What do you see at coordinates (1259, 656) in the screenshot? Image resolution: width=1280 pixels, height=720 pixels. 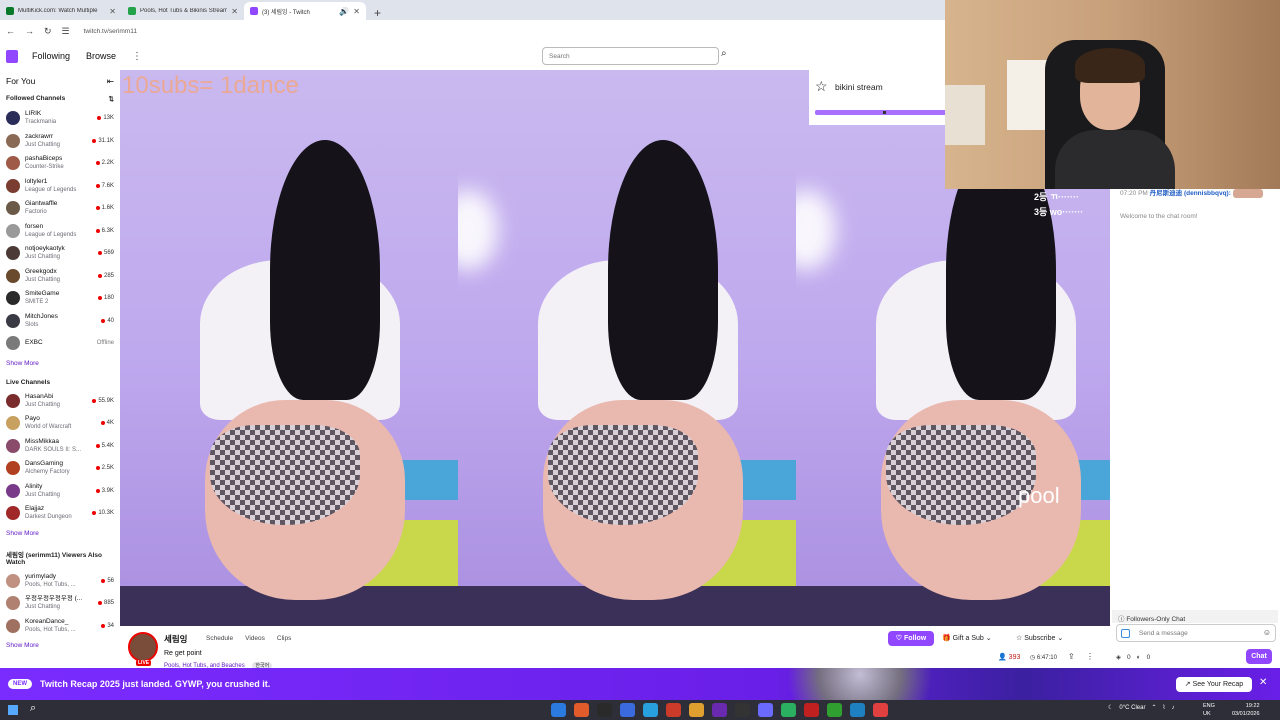 I see `chat-send-button: Chat` at bounding box center [1259, 656].